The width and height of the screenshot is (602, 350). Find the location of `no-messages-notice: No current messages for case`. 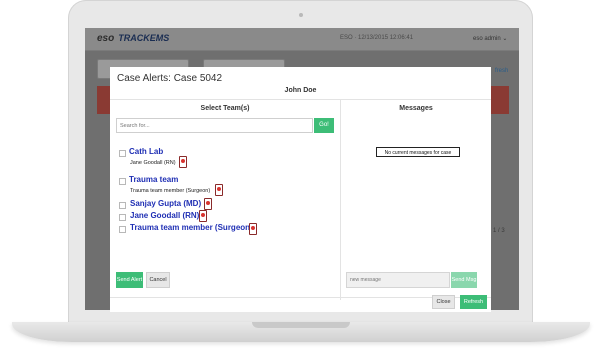

no-messages-notice: No current messages for case is located at coordinates (418, 152).